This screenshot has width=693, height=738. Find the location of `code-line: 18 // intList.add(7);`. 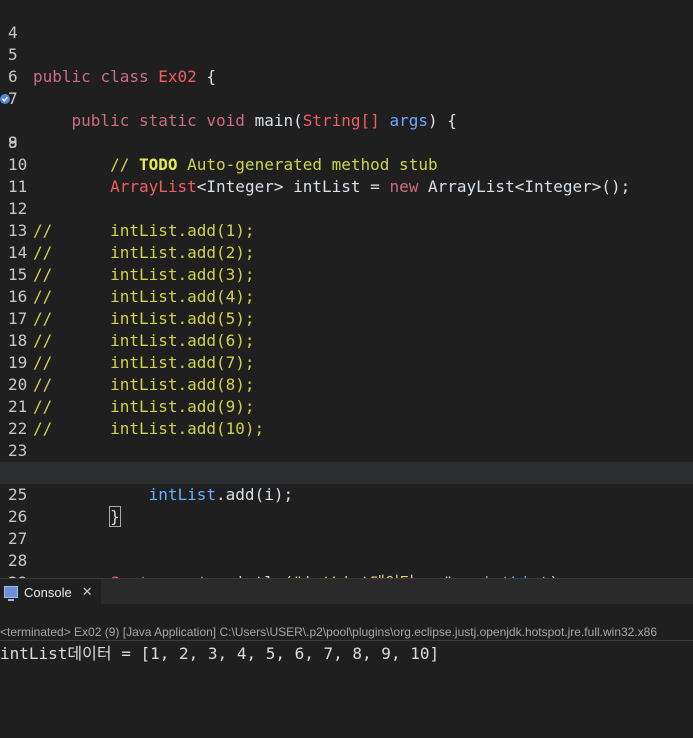

code-line: 18 // intList.add(7); is located at coordinates (346, 340).